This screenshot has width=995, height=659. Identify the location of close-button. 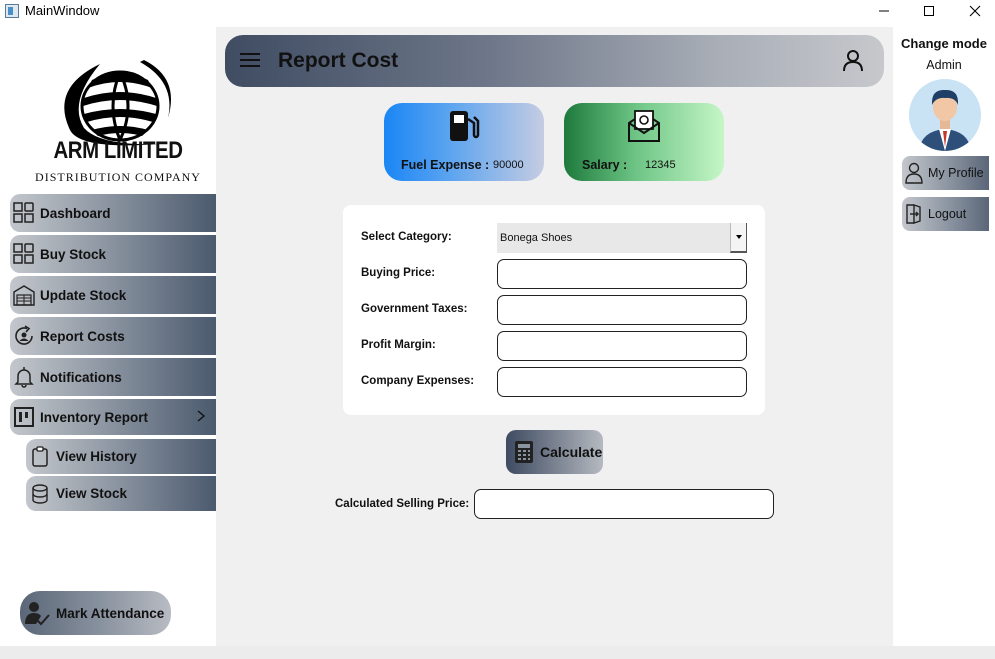
(973, 11).